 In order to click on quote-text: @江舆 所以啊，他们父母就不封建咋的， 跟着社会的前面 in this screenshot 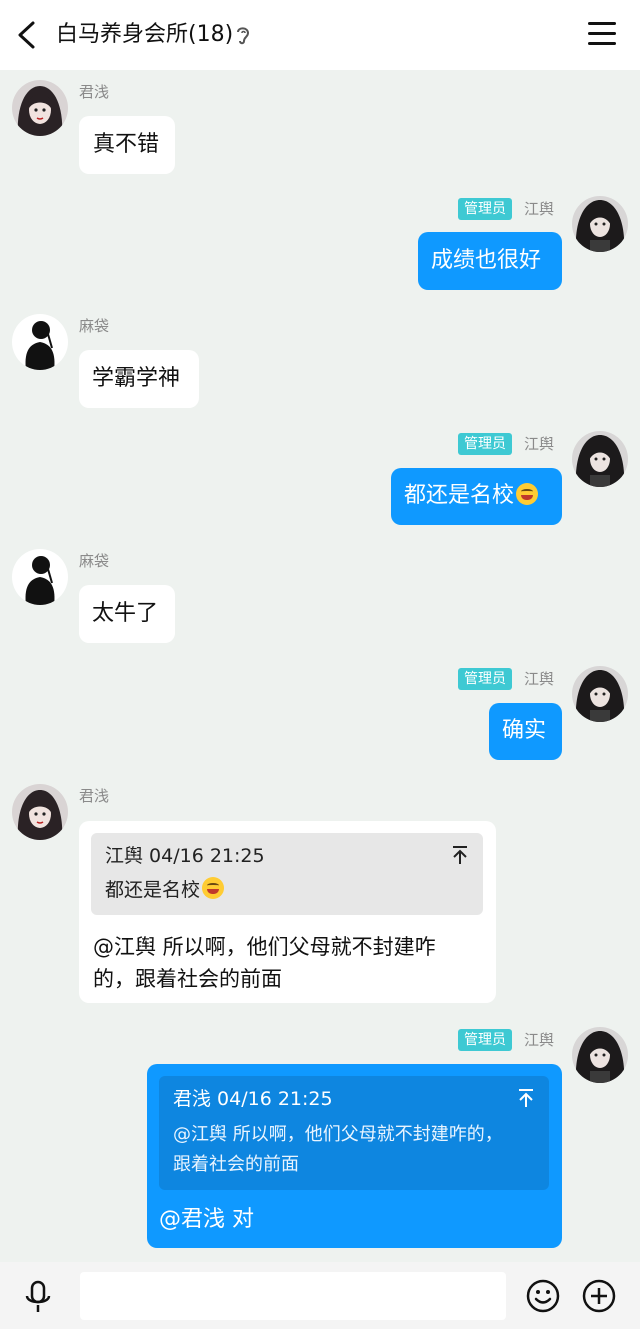, I will do `click(338, 1149)`.